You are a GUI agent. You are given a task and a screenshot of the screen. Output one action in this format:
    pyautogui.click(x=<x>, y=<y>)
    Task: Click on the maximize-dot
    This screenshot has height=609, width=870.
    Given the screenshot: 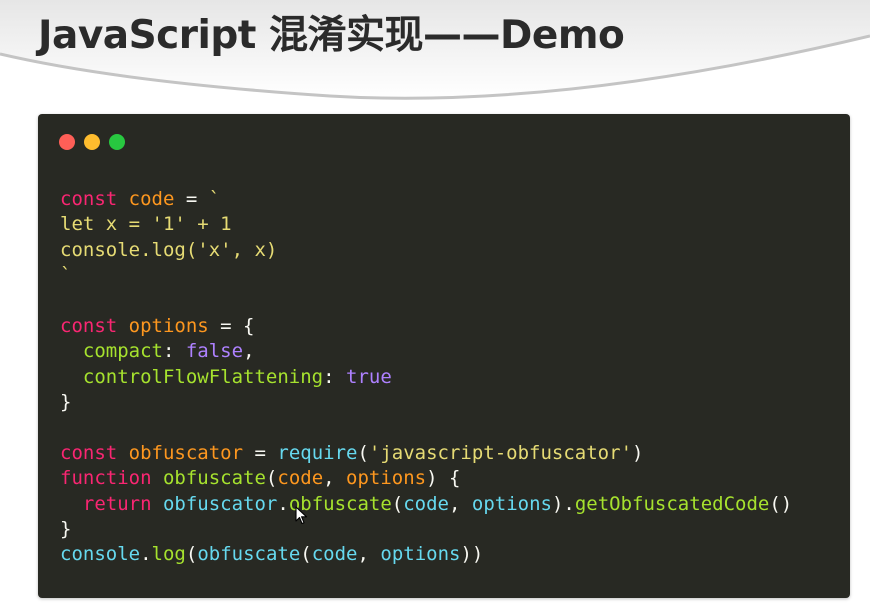 What is the action you would take?
    pyautogui.click(x=117, y=142)
    